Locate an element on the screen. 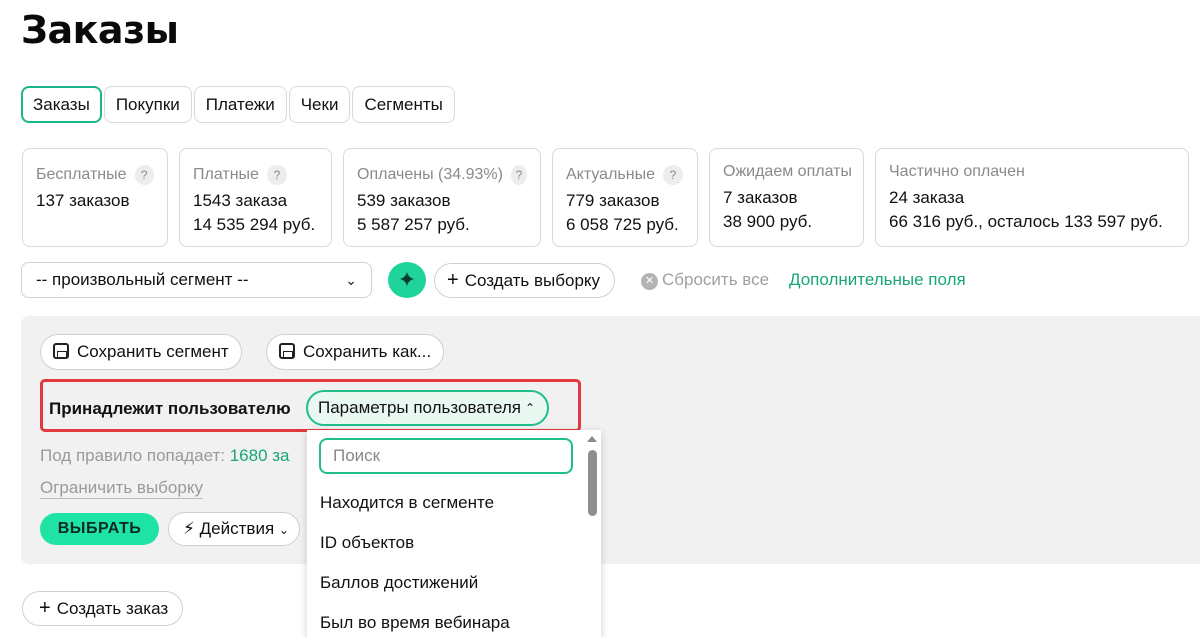 The width and height of the screenshot is (1200, 637). create-selection-label: Создать выборку is located at coordinates (532, 280).